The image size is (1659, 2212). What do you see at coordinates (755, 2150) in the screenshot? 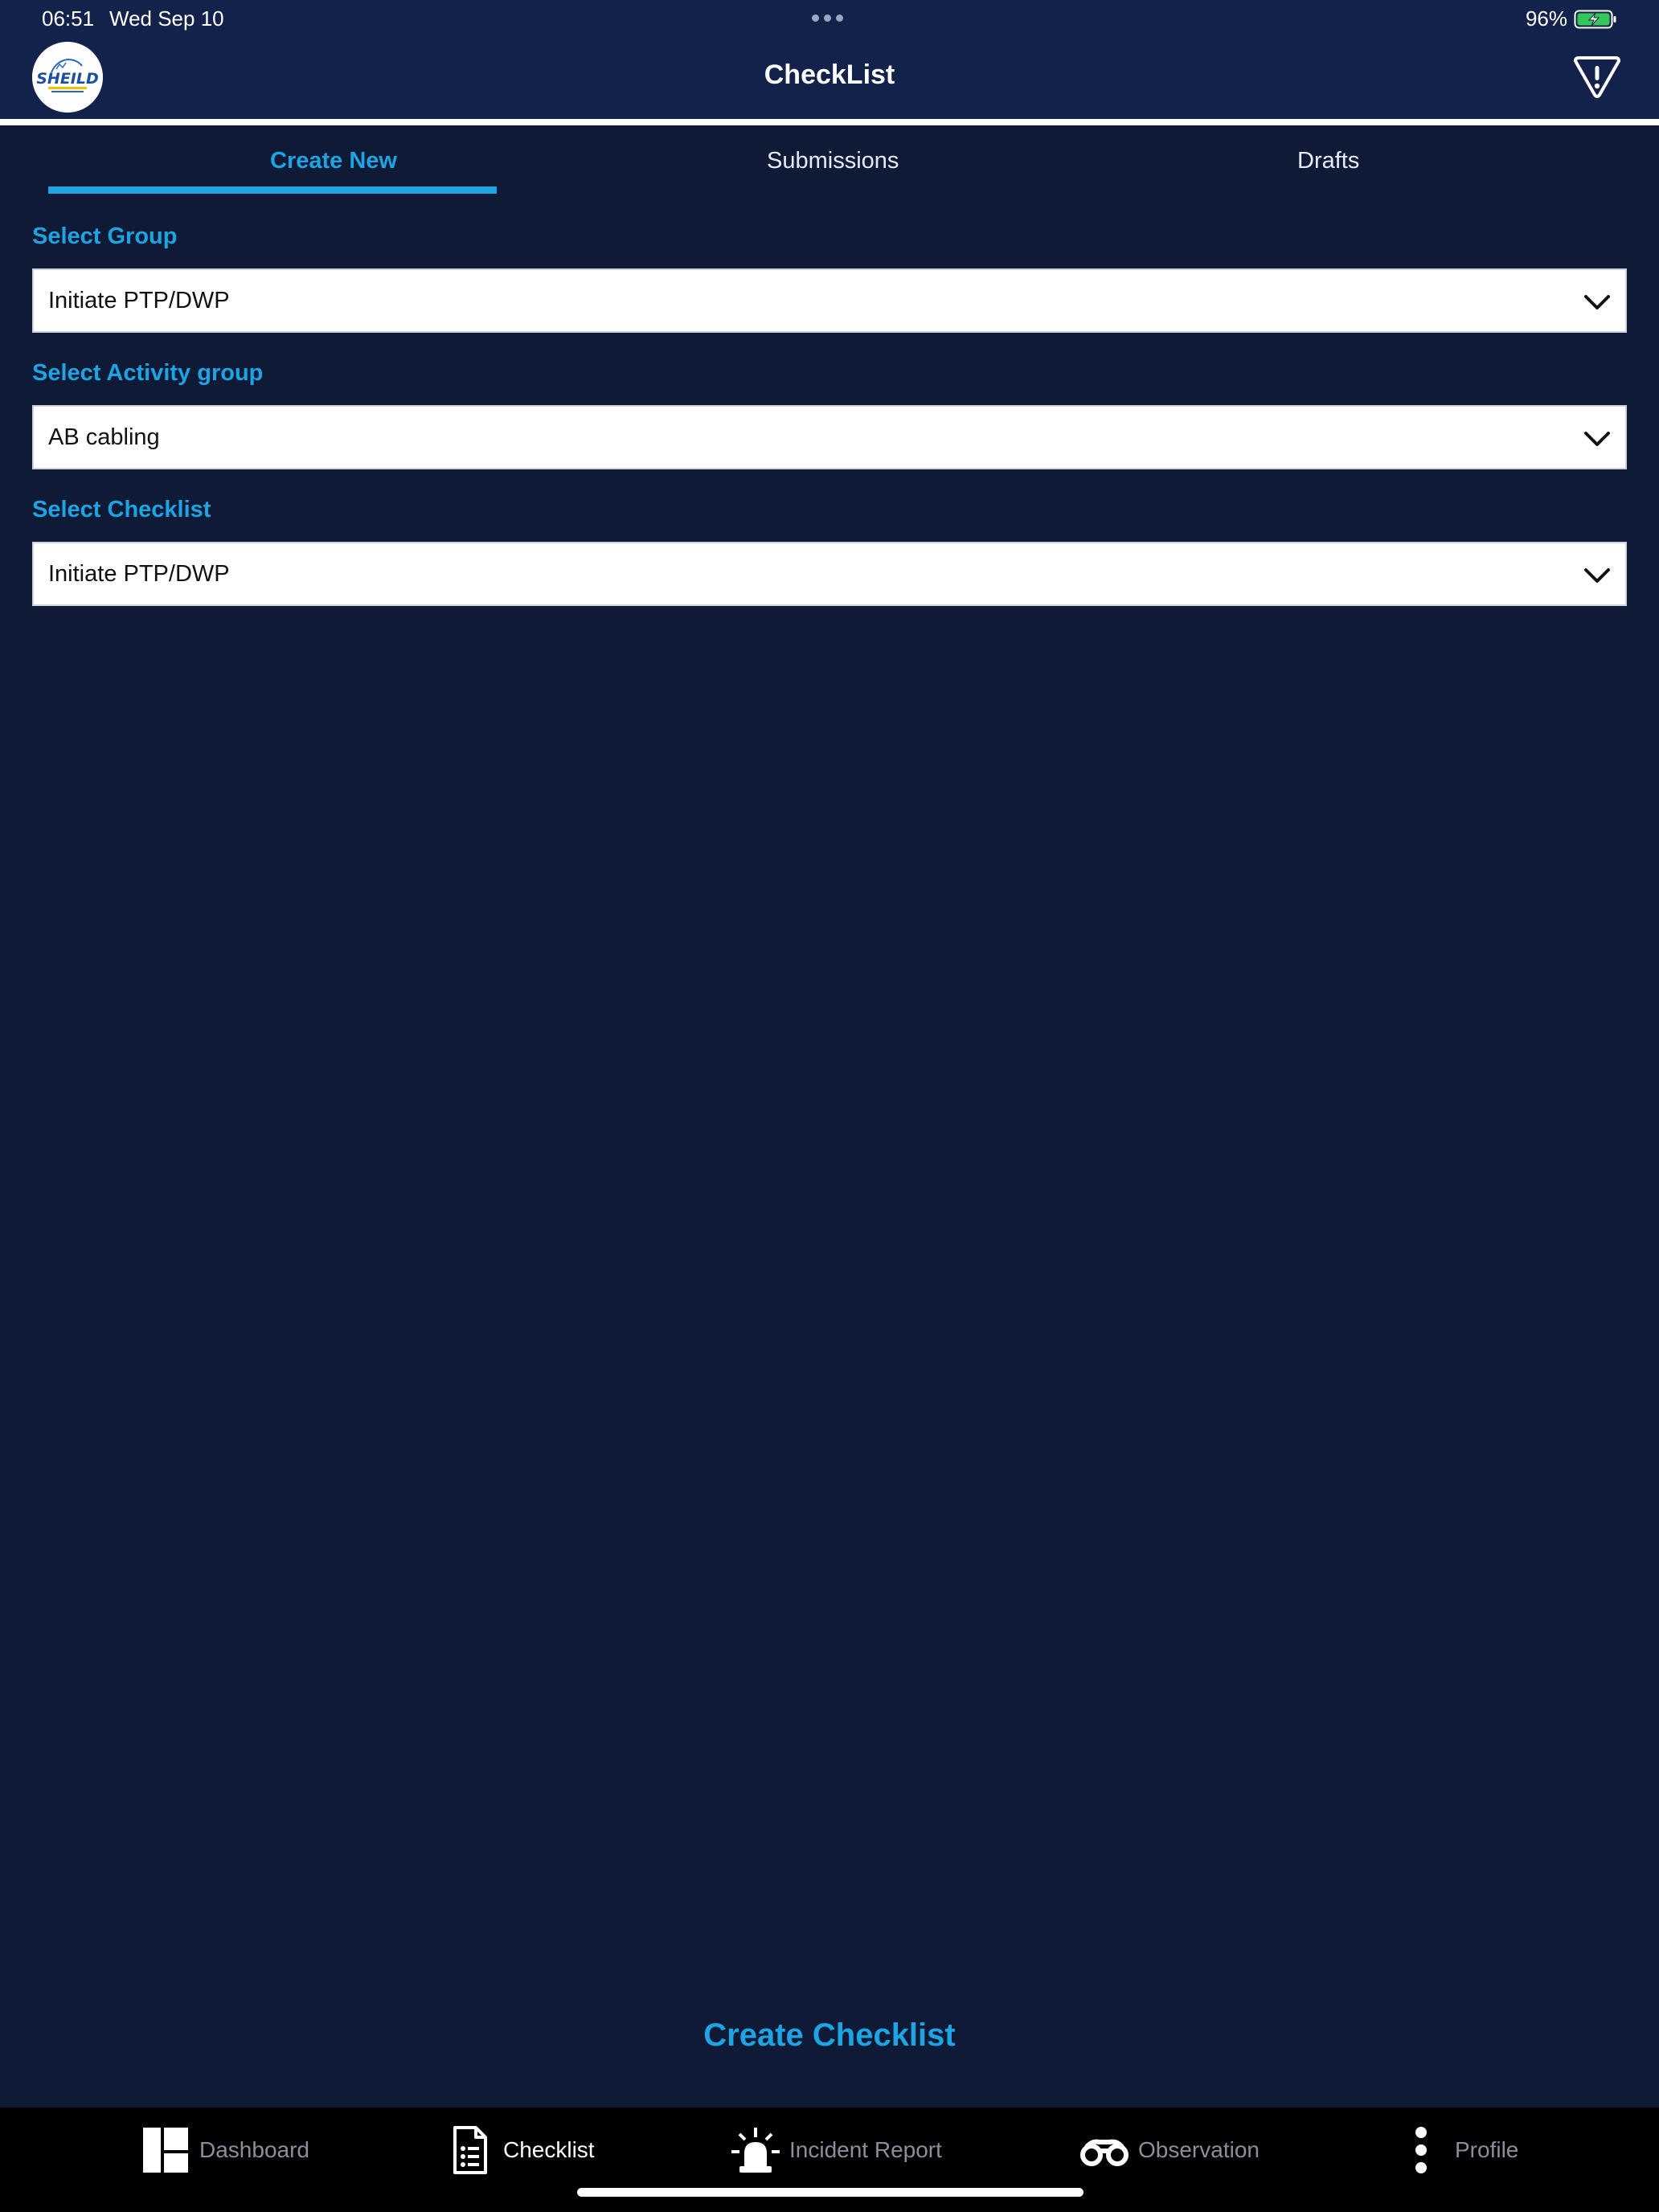
I see `siren-icon` at bounding box center [755, 2150].